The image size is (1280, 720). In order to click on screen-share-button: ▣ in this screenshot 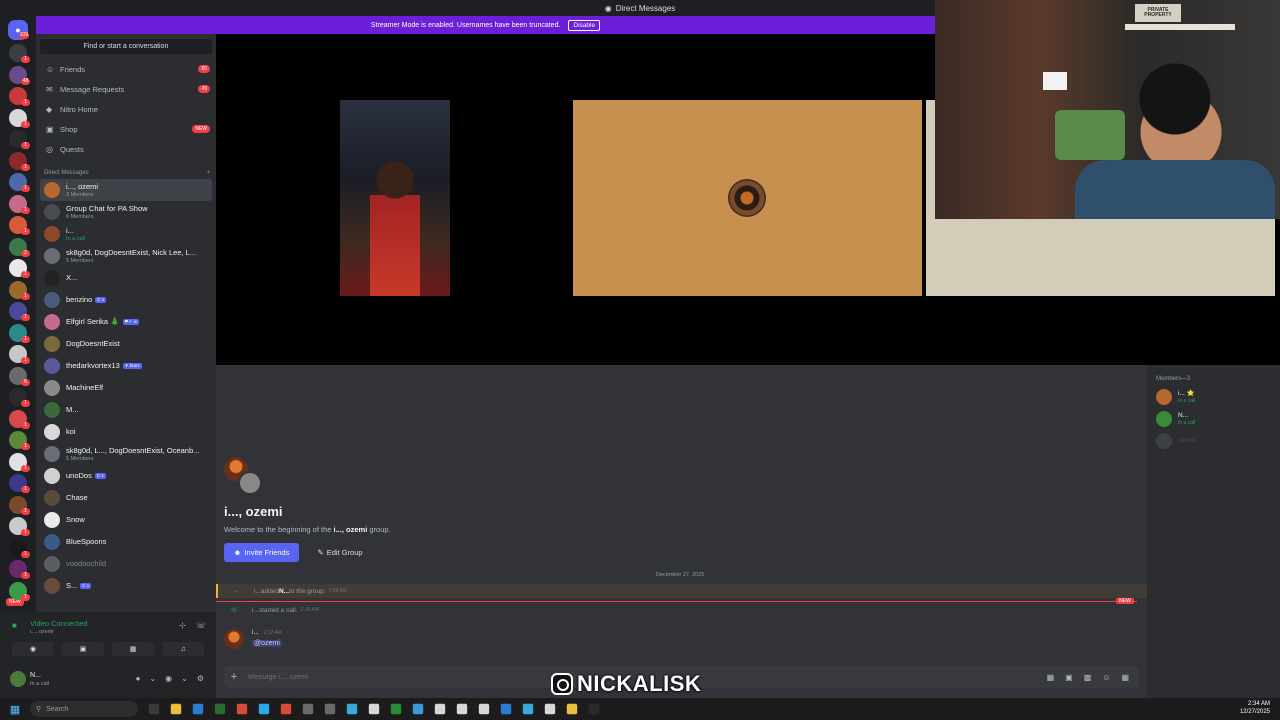, I will do `click(83, 649)`.